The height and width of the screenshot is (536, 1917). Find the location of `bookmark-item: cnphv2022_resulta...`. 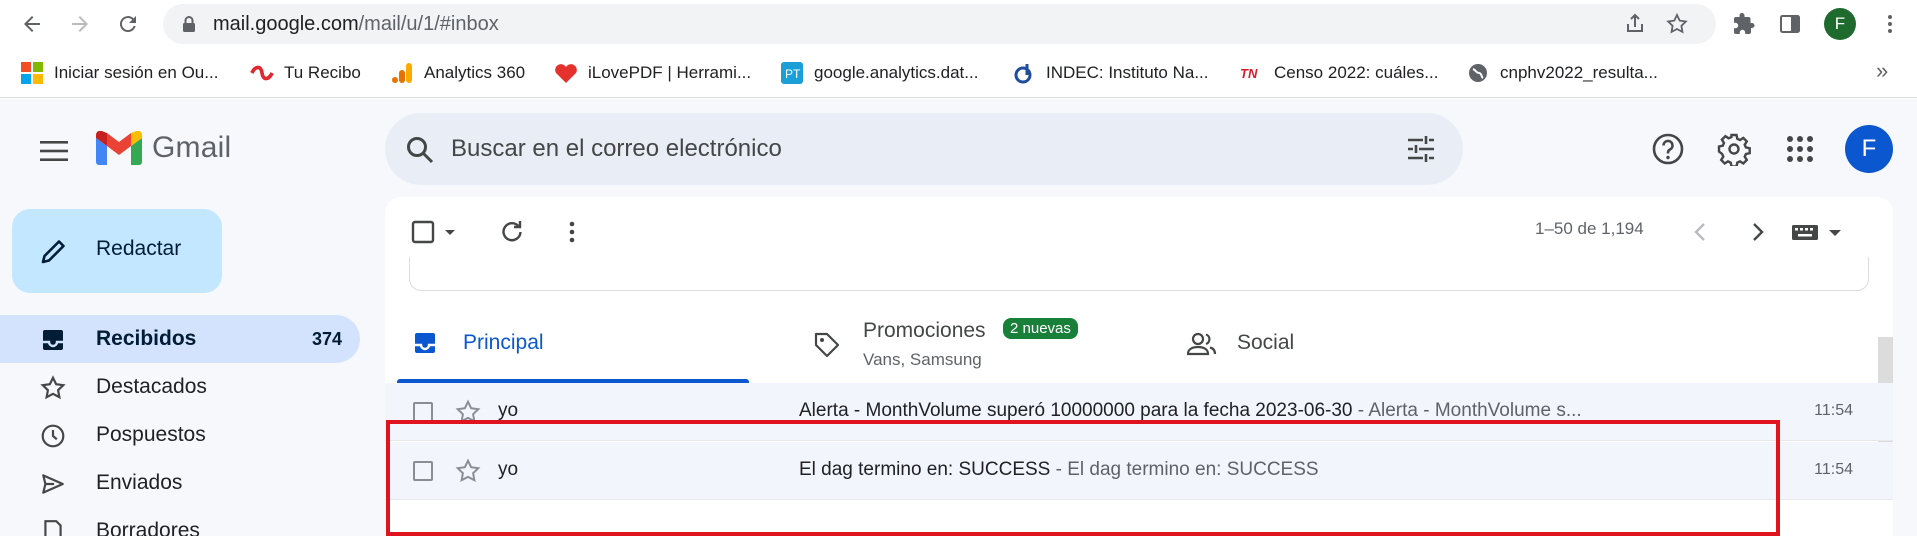

bookmark-item: cnphv2022_resulta... is located at coordinates (1562, 73).